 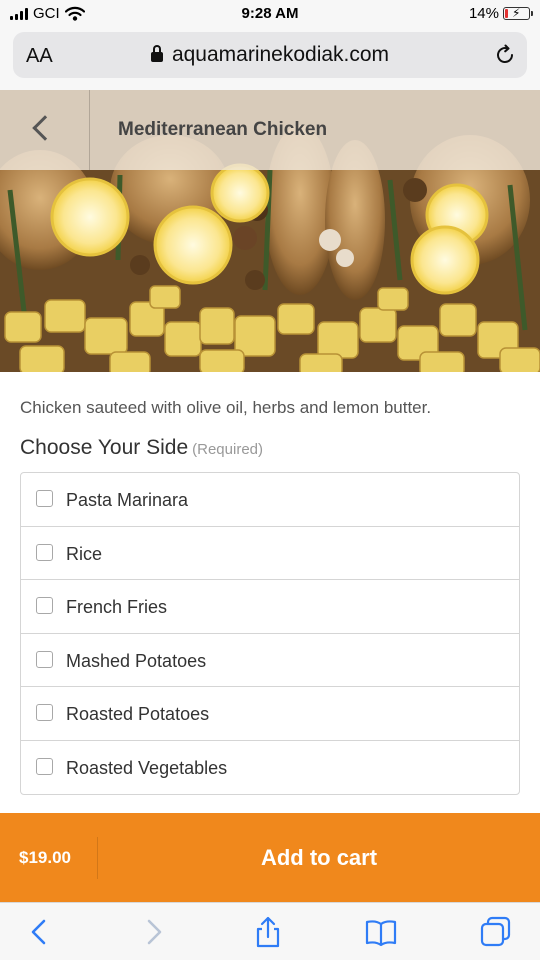 I want to click on tabs-icon, so click(x=496, y=932).